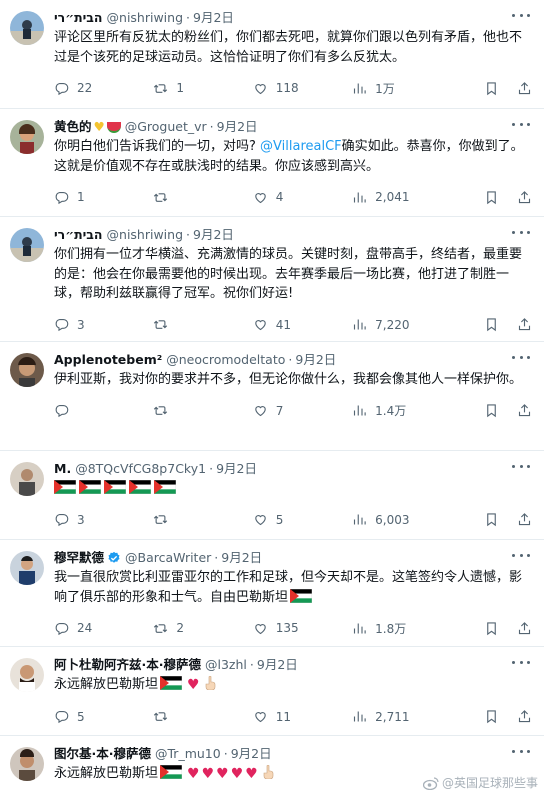 This screenshot has width=544, height=797. I want to click on retweet-button: 1, so click(202, 88).